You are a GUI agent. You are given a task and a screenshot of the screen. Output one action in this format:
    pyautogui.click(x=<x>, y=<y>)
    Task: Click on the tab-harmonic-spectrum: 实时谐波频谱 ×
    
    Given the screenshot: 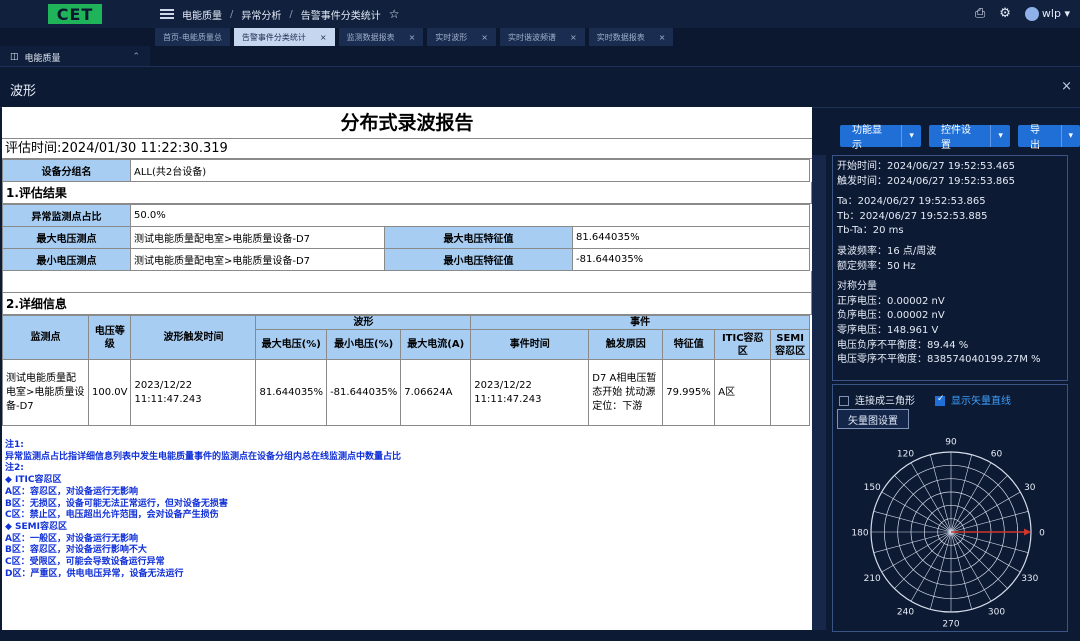 What is the action you would take?
    pyautogui.click(x=542, y=37)
    